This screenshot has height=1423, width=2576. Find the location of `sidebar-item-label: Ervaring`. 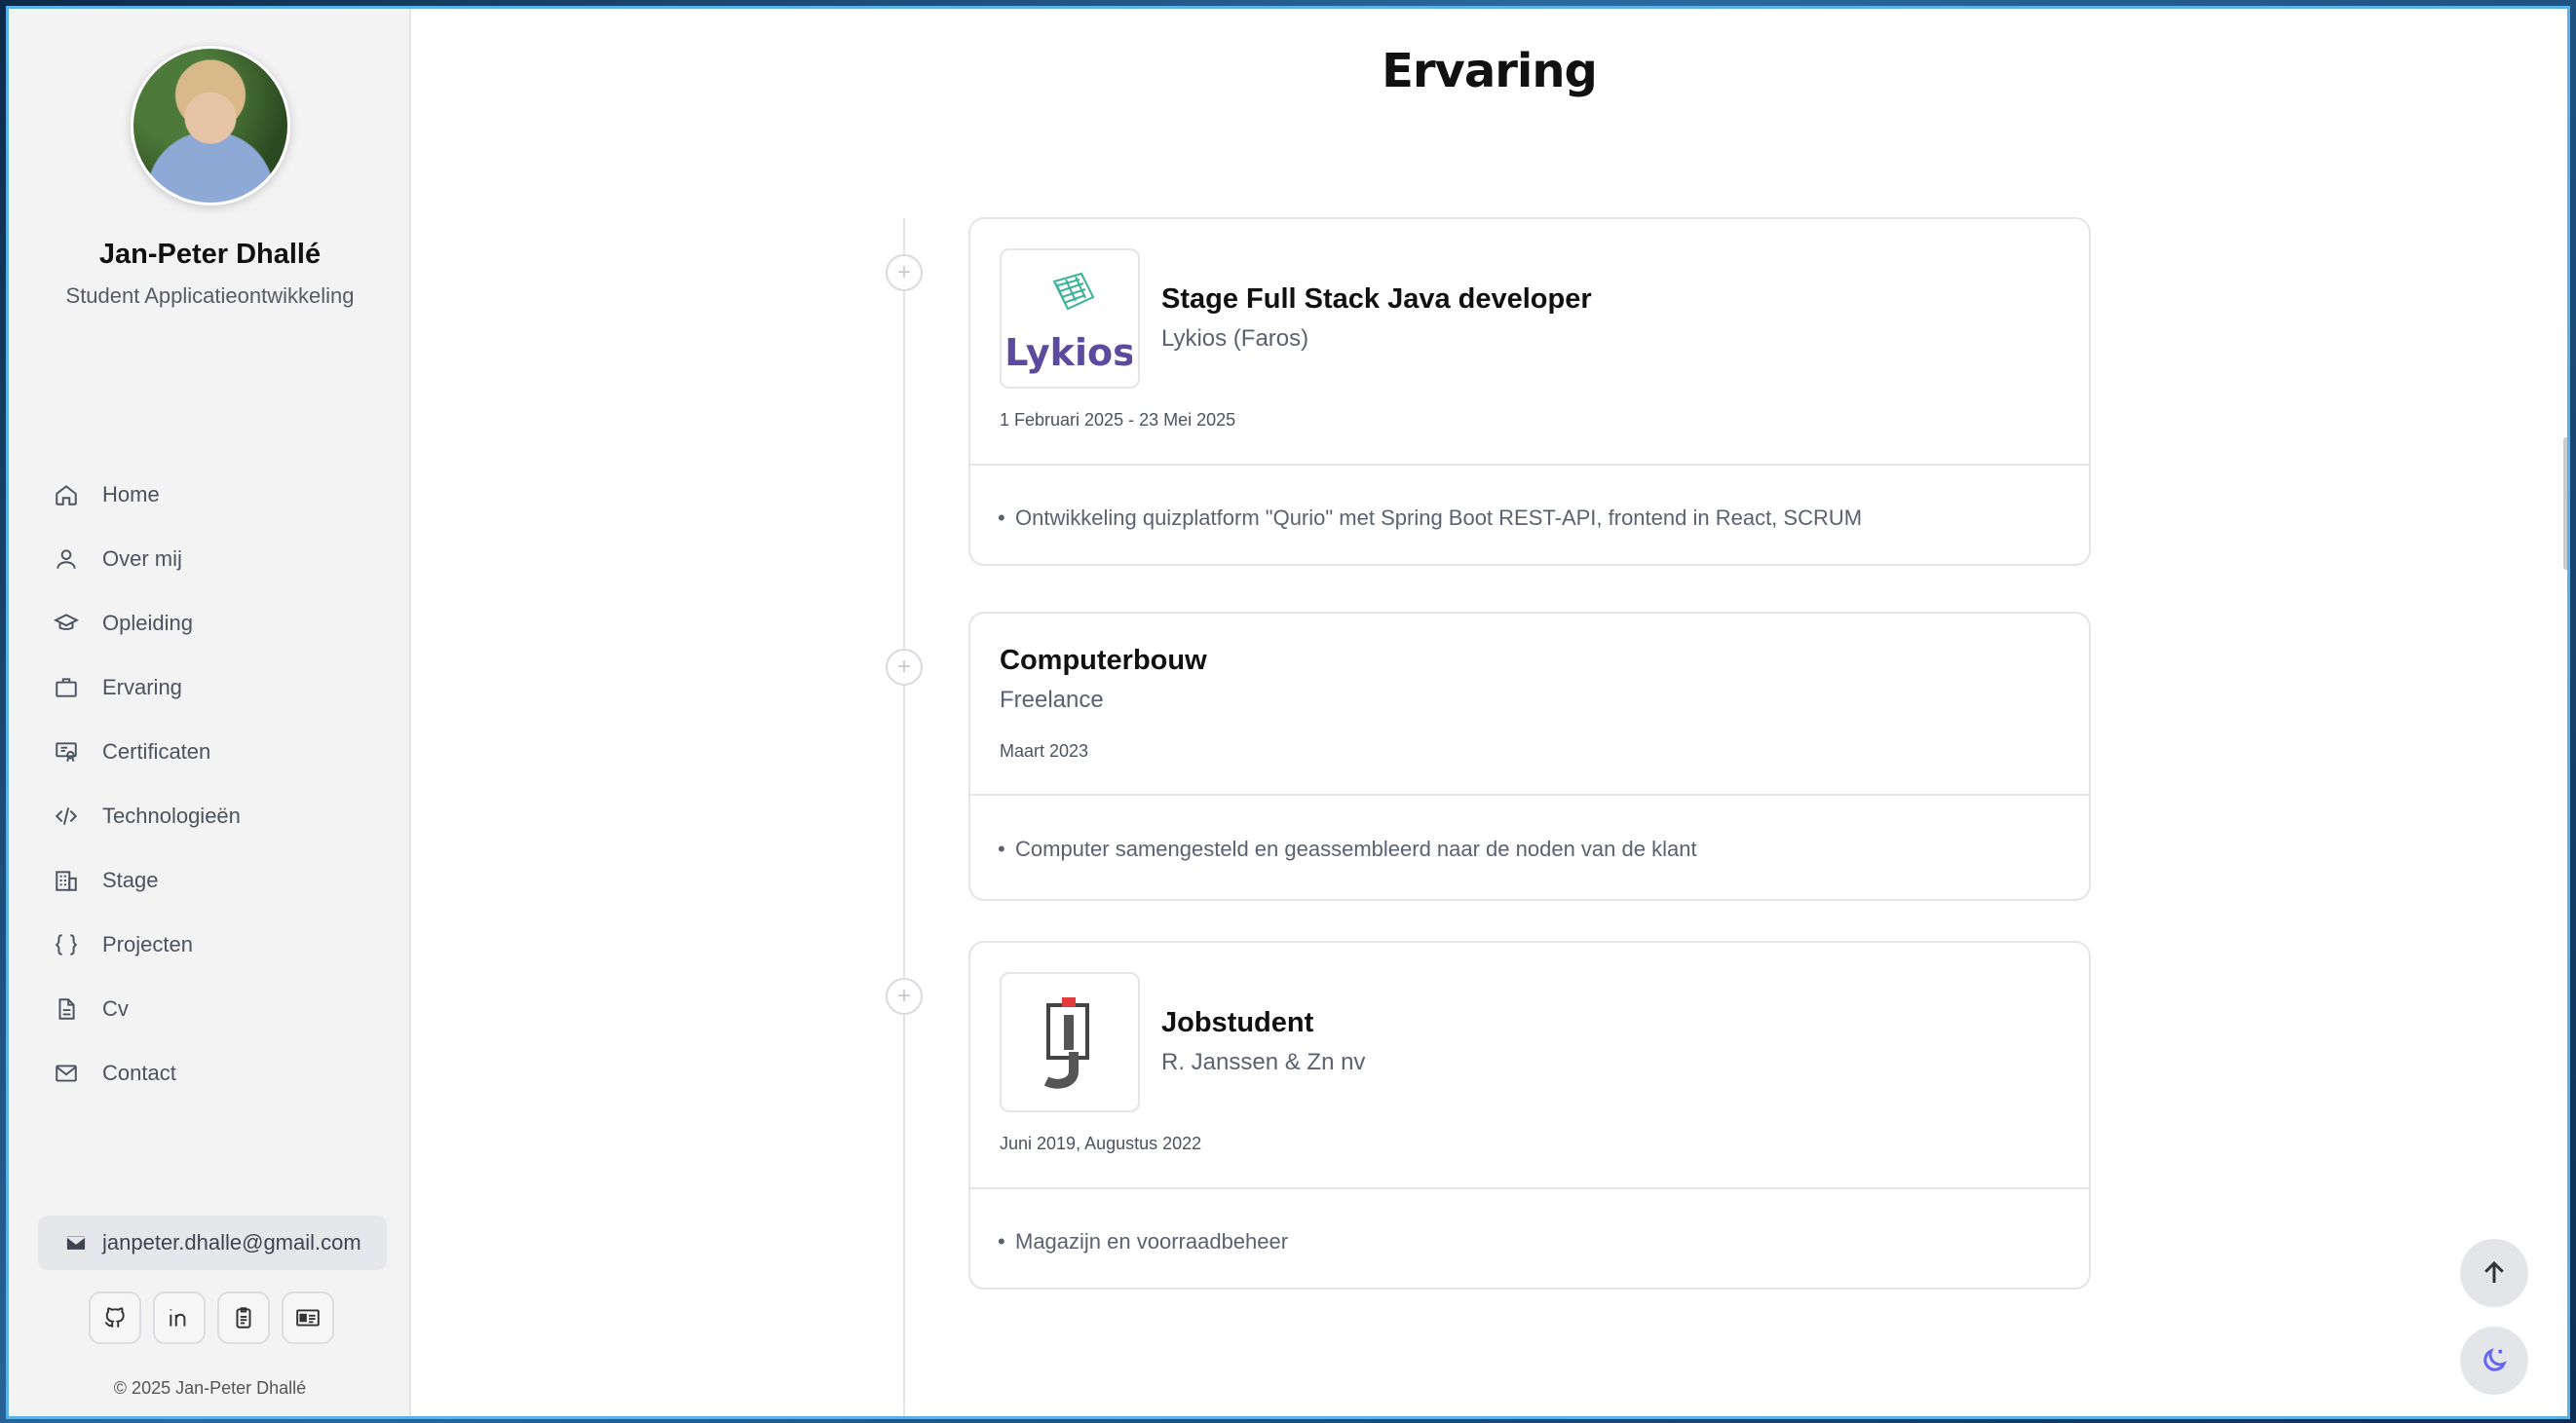

sidebar-item-label: Ervaring is located at coordinates (142, 687).